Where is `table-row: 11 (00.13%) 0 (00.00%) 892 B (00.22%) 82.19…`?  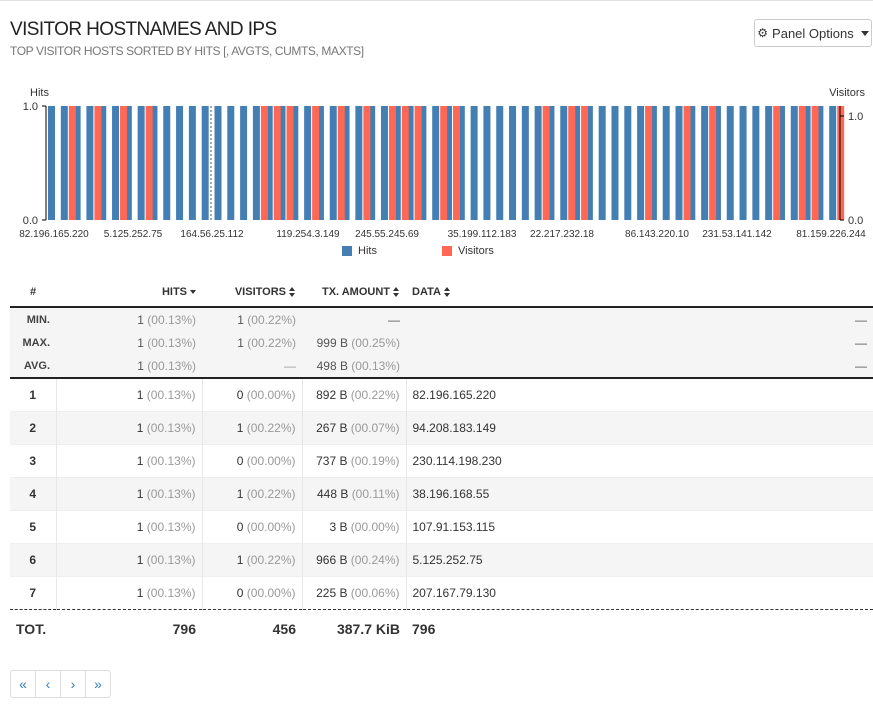 table-row: 11 (00.13%) 0 (00.00%) 892 B (00.22%) 82.19… is located at coordinates (441, 394).